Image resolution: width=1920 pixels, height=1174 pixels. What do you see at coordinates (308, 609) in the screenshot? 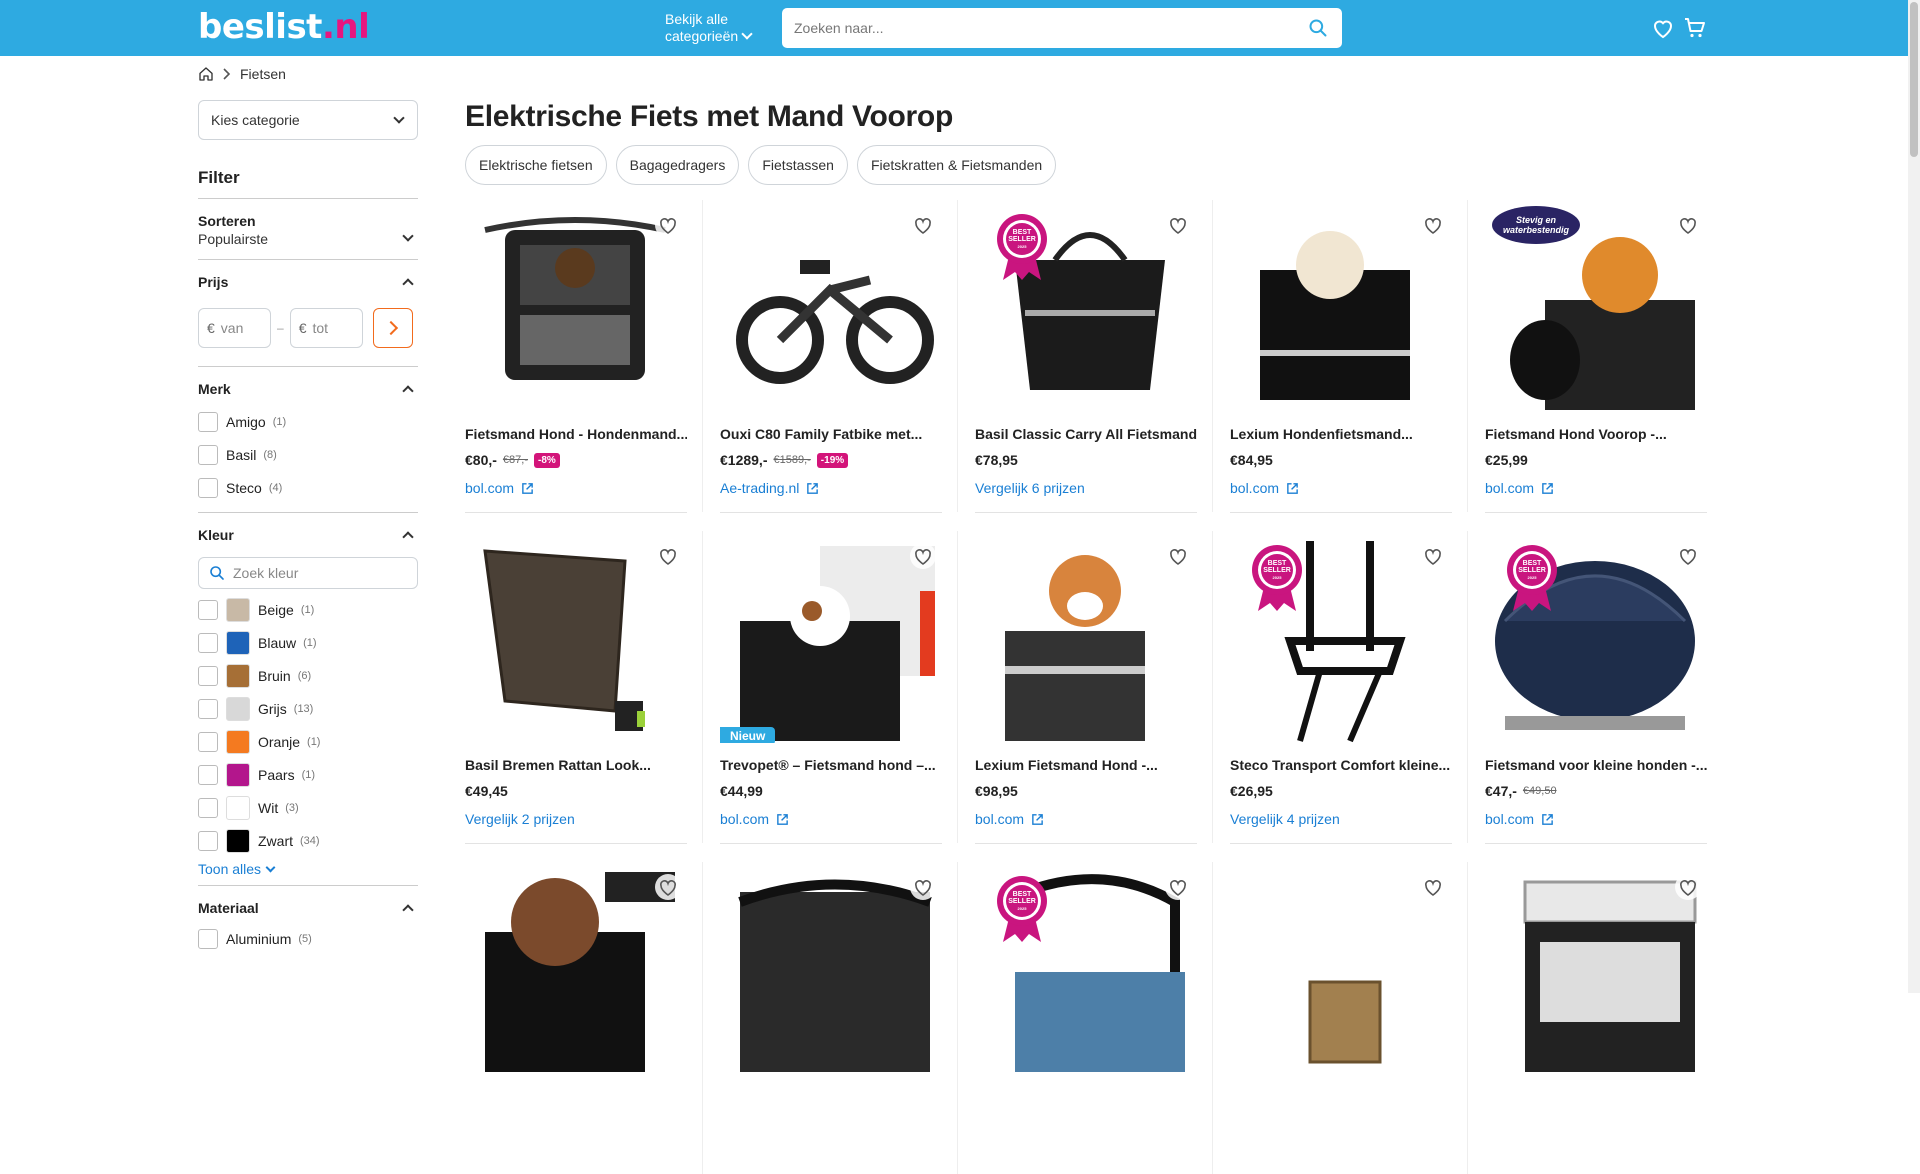
I see `color-option: Beige (1)` at bounding box center [308, 609].